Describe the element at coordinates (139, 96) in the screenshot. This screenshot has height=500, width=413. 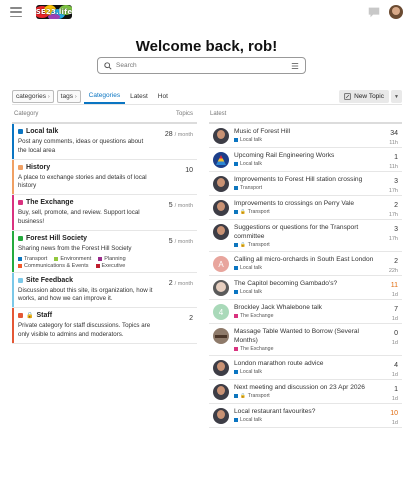
I see `tab-latest: Latest` at that location.